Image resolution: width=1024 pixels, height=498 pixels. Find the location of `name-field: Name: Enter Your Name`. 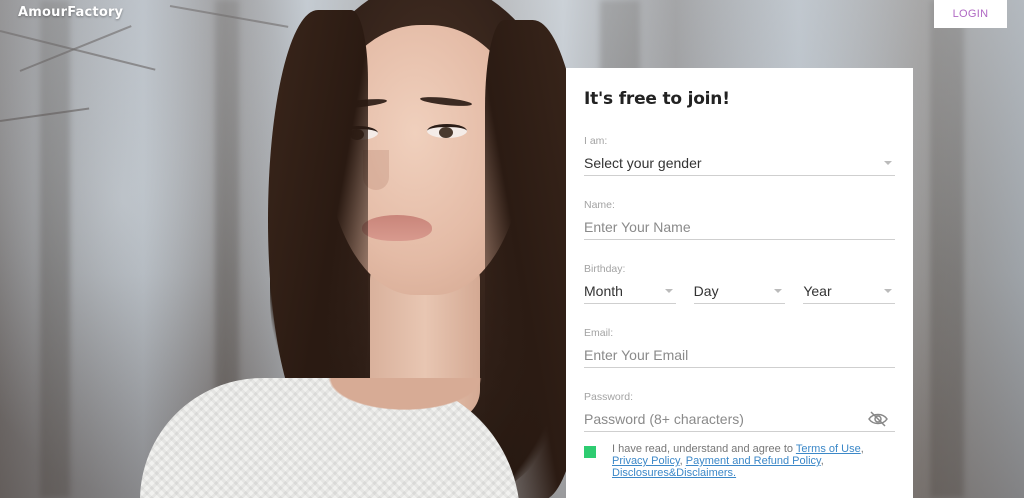

name-field: Name: Enter Your Name is located at coordinates (739, 219).